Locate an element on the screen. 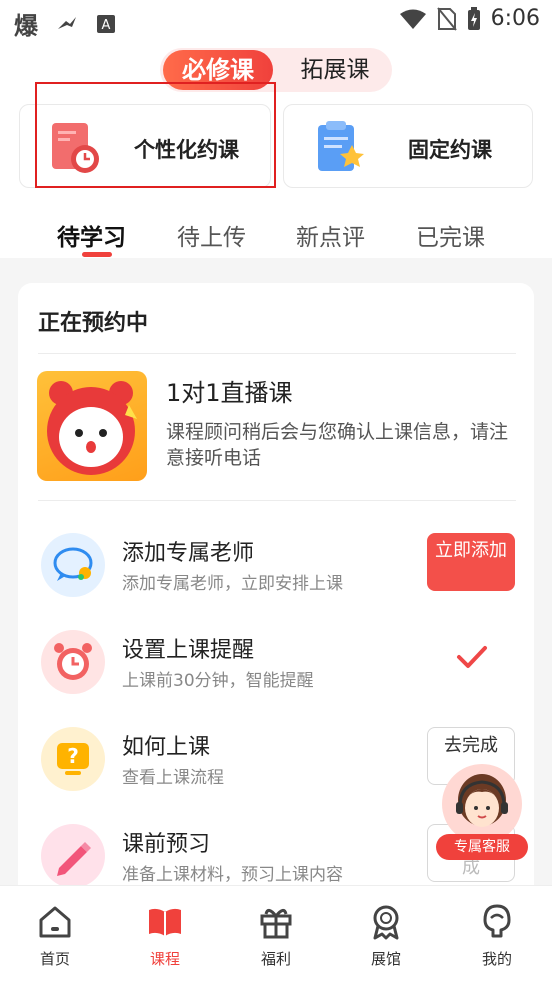 Image resolution: width=552 pixels, height=983 pixels. nav-benefits: 福利 is located at coordinates (276, 935).